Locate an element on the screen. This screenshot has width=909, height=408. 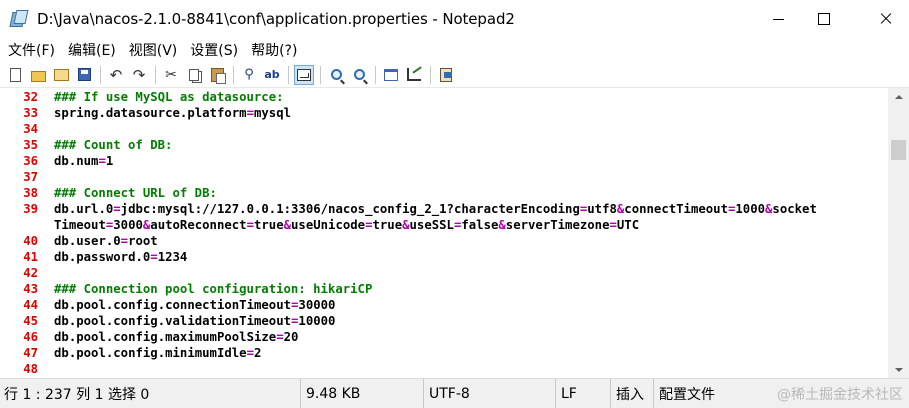
customize-button is located at coordinates (414, 75).